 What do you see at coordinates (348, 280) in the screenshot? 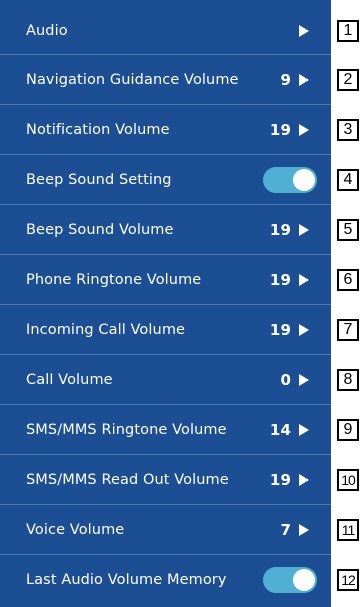
I see `callout-badge: 6` at bounding box center [348, 280].